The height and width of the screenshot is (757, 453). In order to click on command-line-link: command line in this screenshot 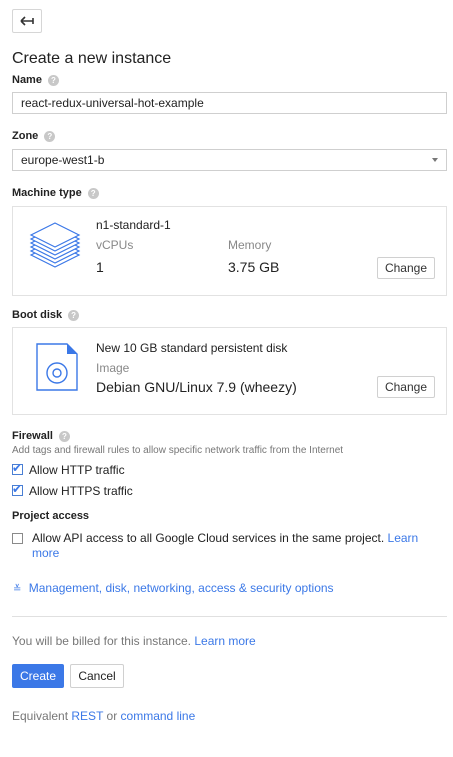, I will do `click(158, 716)`.